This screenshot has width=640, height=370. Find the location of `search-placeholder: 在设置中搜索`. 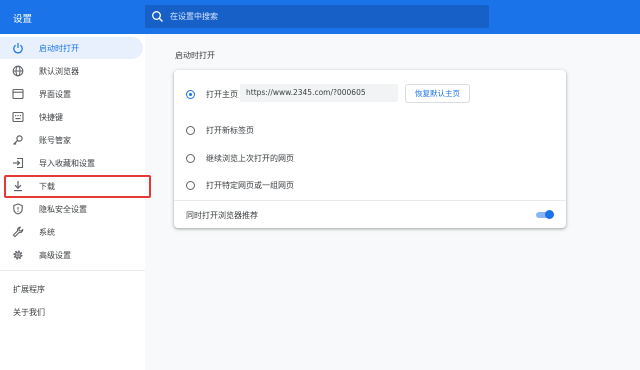

search-placeholder: 在设置中搜索 is located at coordinates (194, 16).